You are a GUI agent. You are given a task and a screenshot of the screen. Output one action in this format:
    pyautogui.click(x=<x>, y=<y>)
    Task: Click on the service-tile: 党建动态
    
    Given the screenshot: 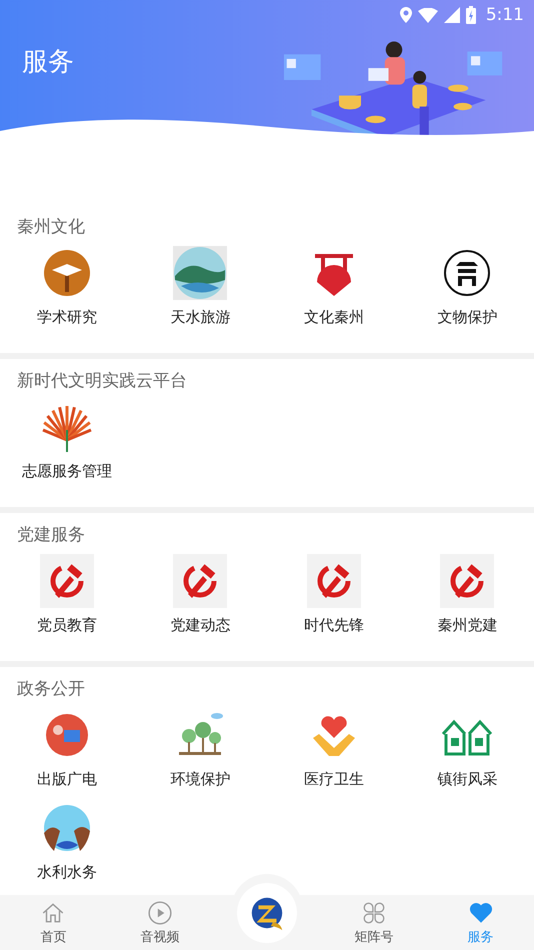 What is the action you would take?
    pyautogui.click(x=200, y=594)
    